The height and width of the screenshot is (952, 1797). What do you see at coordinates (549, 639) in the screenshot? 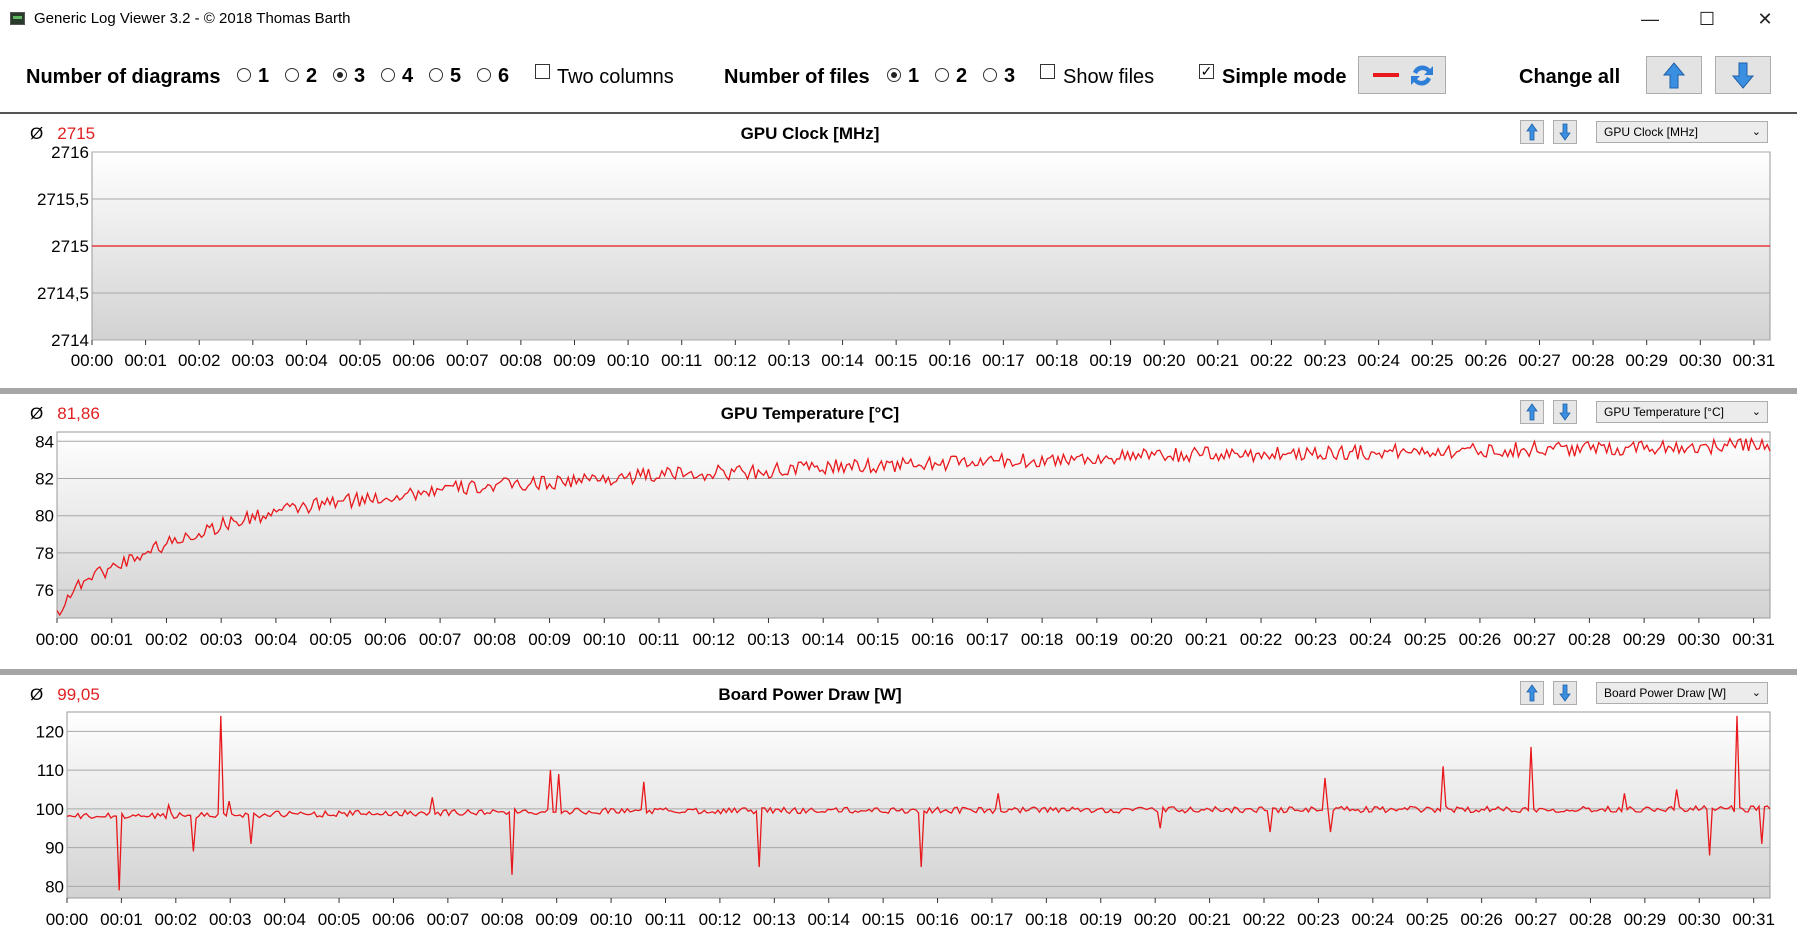
I see `x-tick-label: 00:09` at bounding box center [549, 639].